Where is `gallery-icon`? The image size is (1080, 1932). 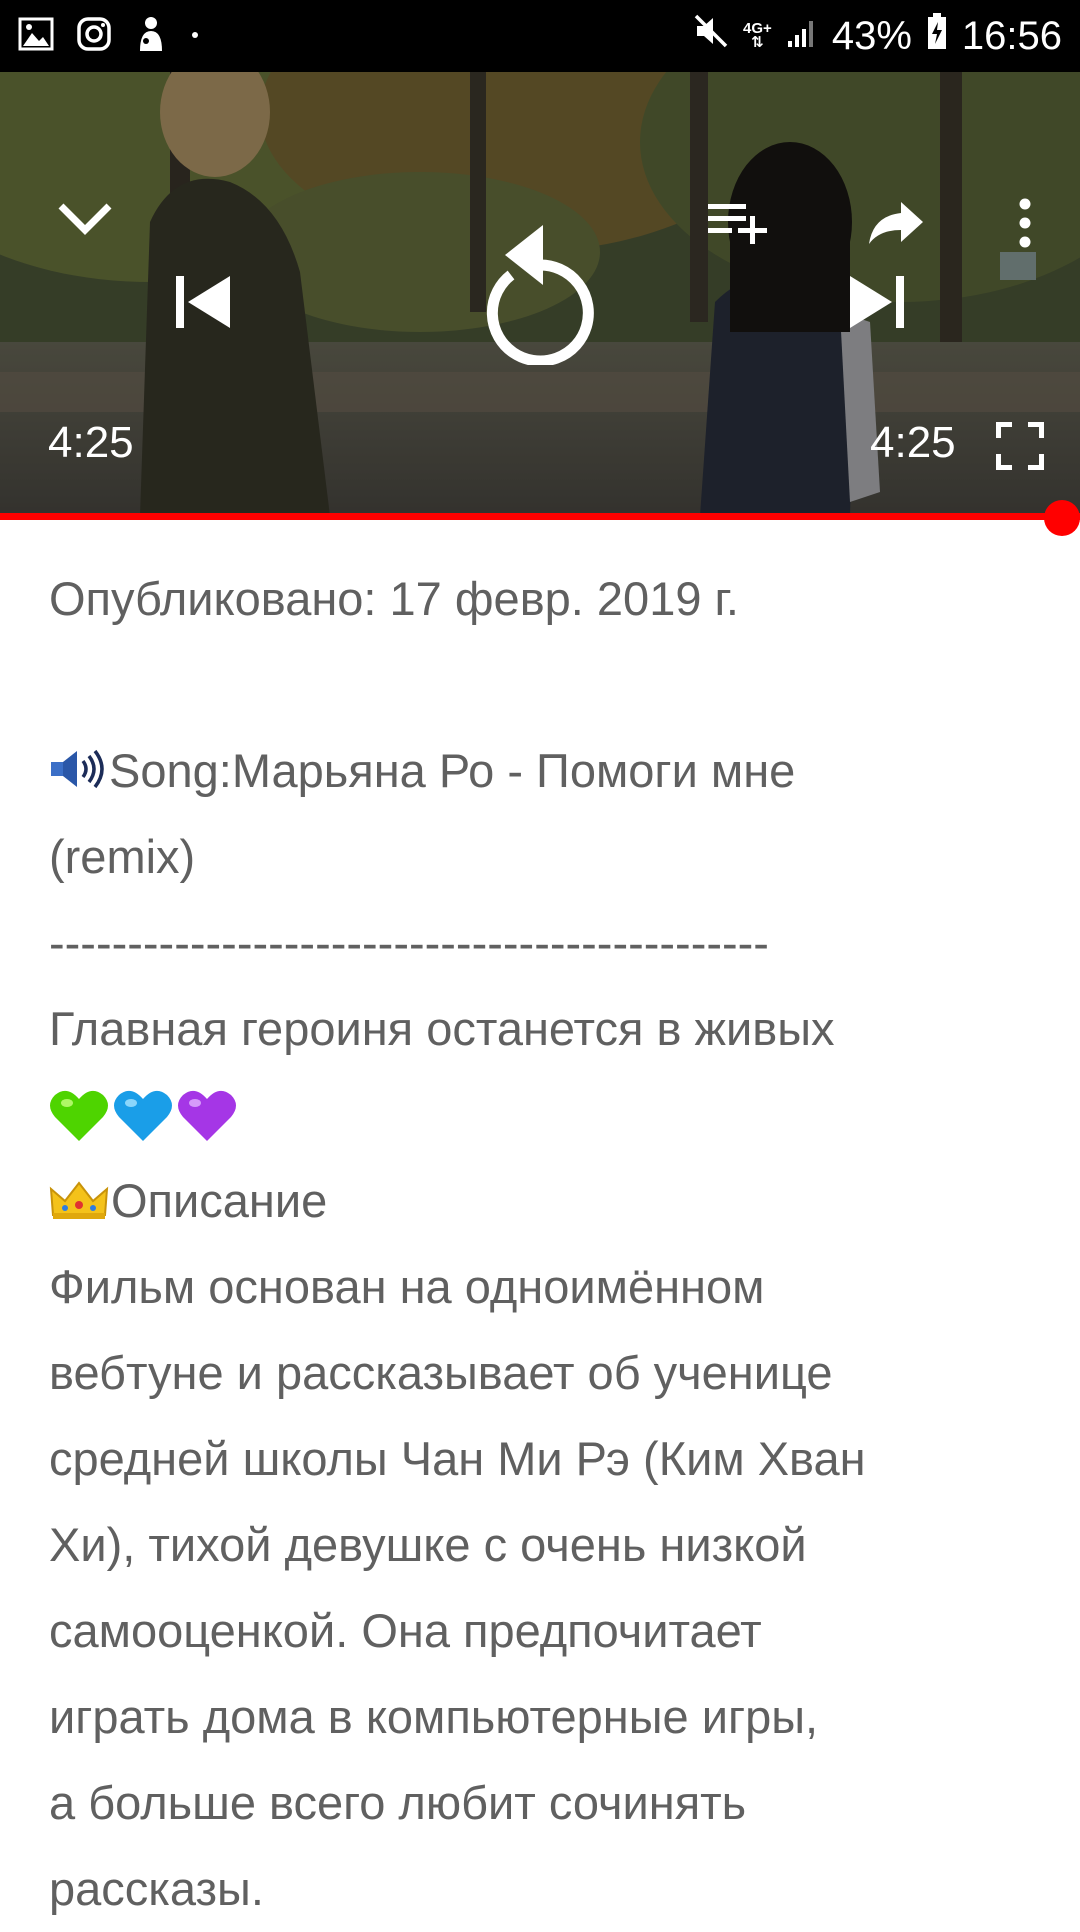 gallery-icon is located at coordinates (36, 36).